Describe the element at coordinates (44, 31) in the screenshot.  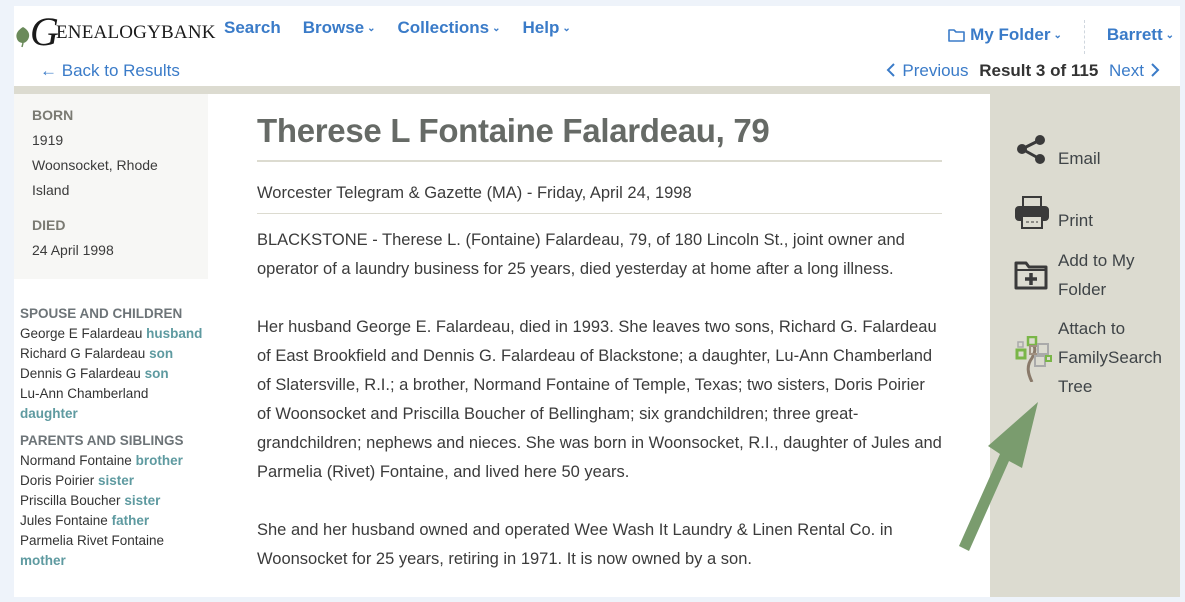
I see `logo-initial: G` at that location.